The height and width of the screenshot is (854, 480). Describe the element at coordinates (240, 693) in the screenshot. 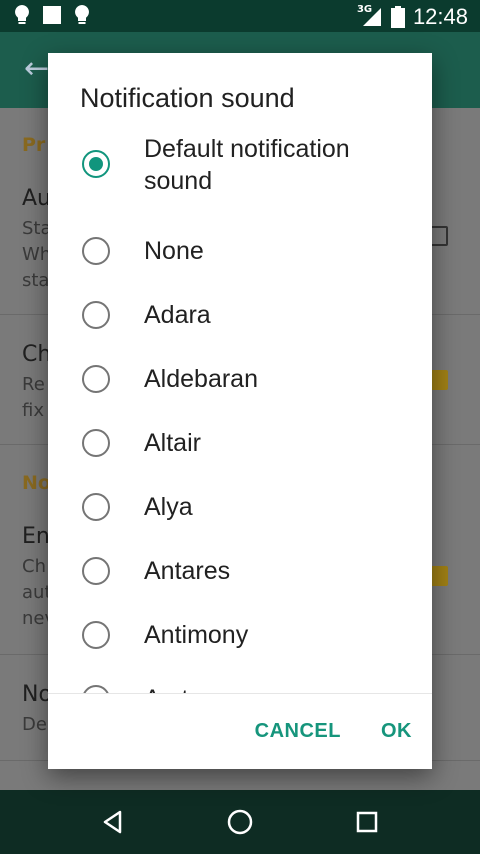

I see `dialog-divider` at that location.